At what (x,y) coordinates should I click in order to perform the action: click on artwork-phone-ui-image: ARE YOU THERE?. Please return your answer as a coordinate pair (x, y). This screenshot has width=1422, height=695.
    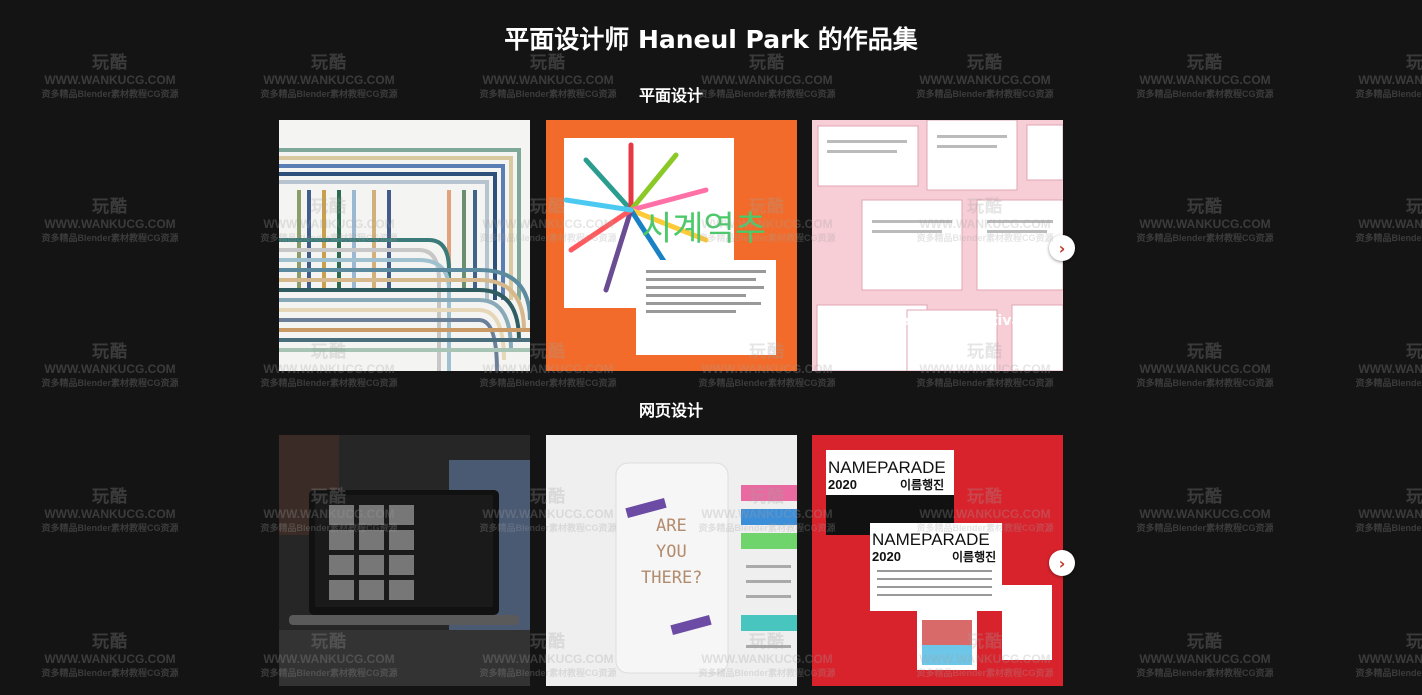
    Looking at the image, I should click on (671, 560).